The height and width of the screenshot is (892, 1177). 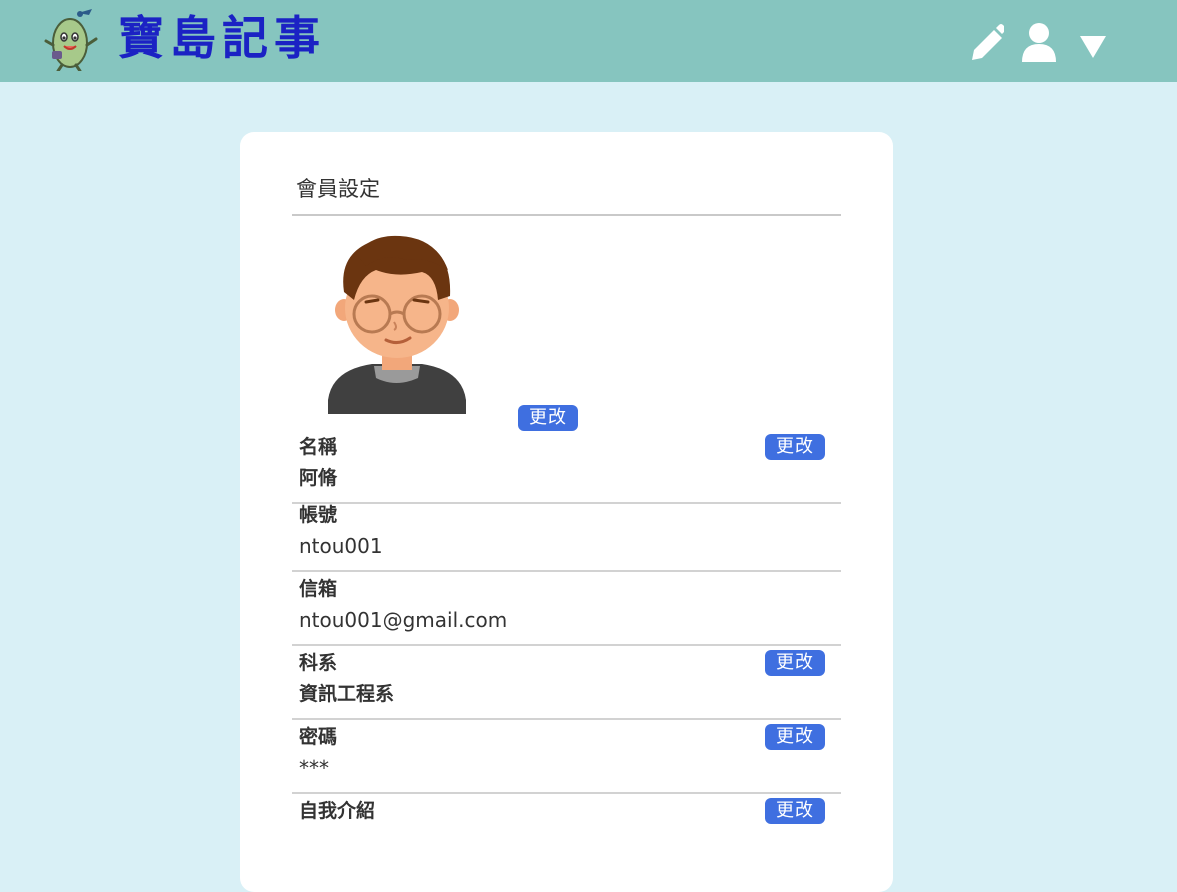 What do you see at coordinates (566, 683) in the screenshot?
I see `field-department: 科系 更改 資訊工程系` at bounding box center [566, 683].